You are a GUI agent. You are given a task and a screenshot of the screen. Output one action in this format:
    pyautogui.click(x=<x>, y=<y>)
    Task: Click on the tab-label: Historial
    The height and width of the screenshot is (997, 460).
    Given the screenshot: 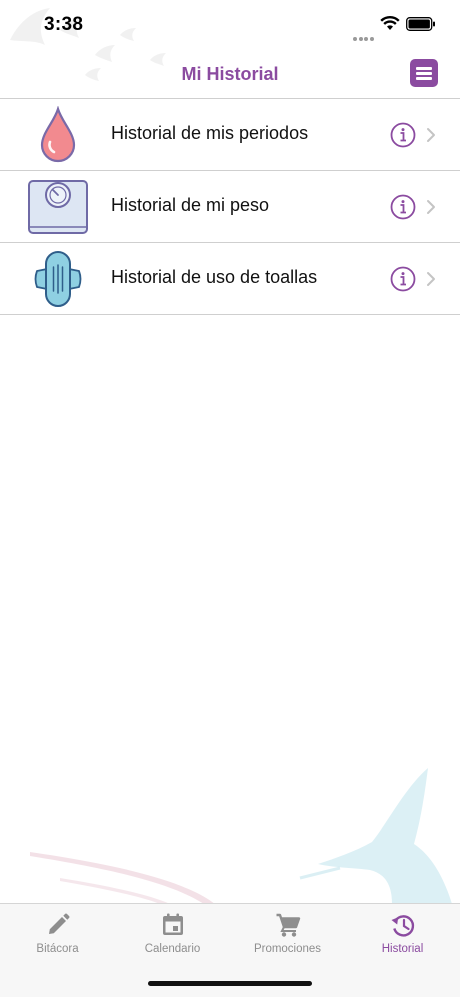 What is the action you would take?
    pyautogui.click(x=402, y=949)
    